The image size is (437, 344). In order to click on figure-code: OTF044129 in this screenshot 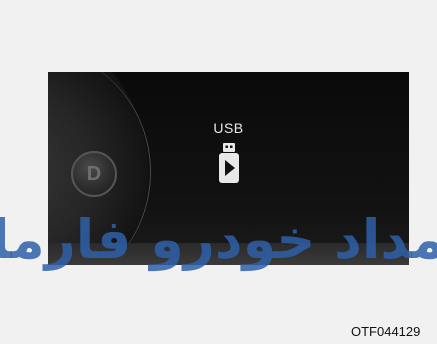, I will do `click(386, 331)`.